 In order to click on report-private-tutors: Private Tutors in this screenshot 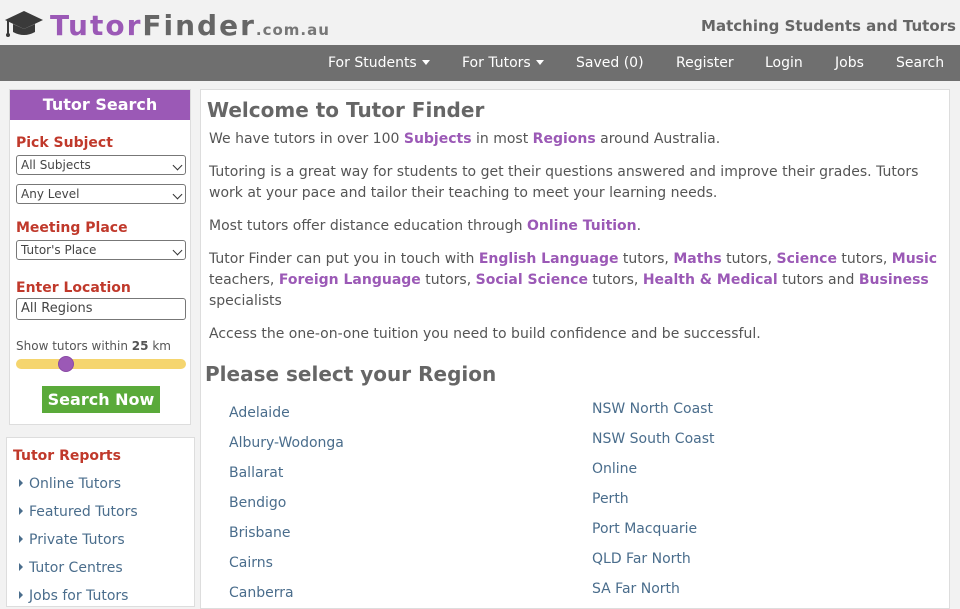, I will do `click(72, 540)`.